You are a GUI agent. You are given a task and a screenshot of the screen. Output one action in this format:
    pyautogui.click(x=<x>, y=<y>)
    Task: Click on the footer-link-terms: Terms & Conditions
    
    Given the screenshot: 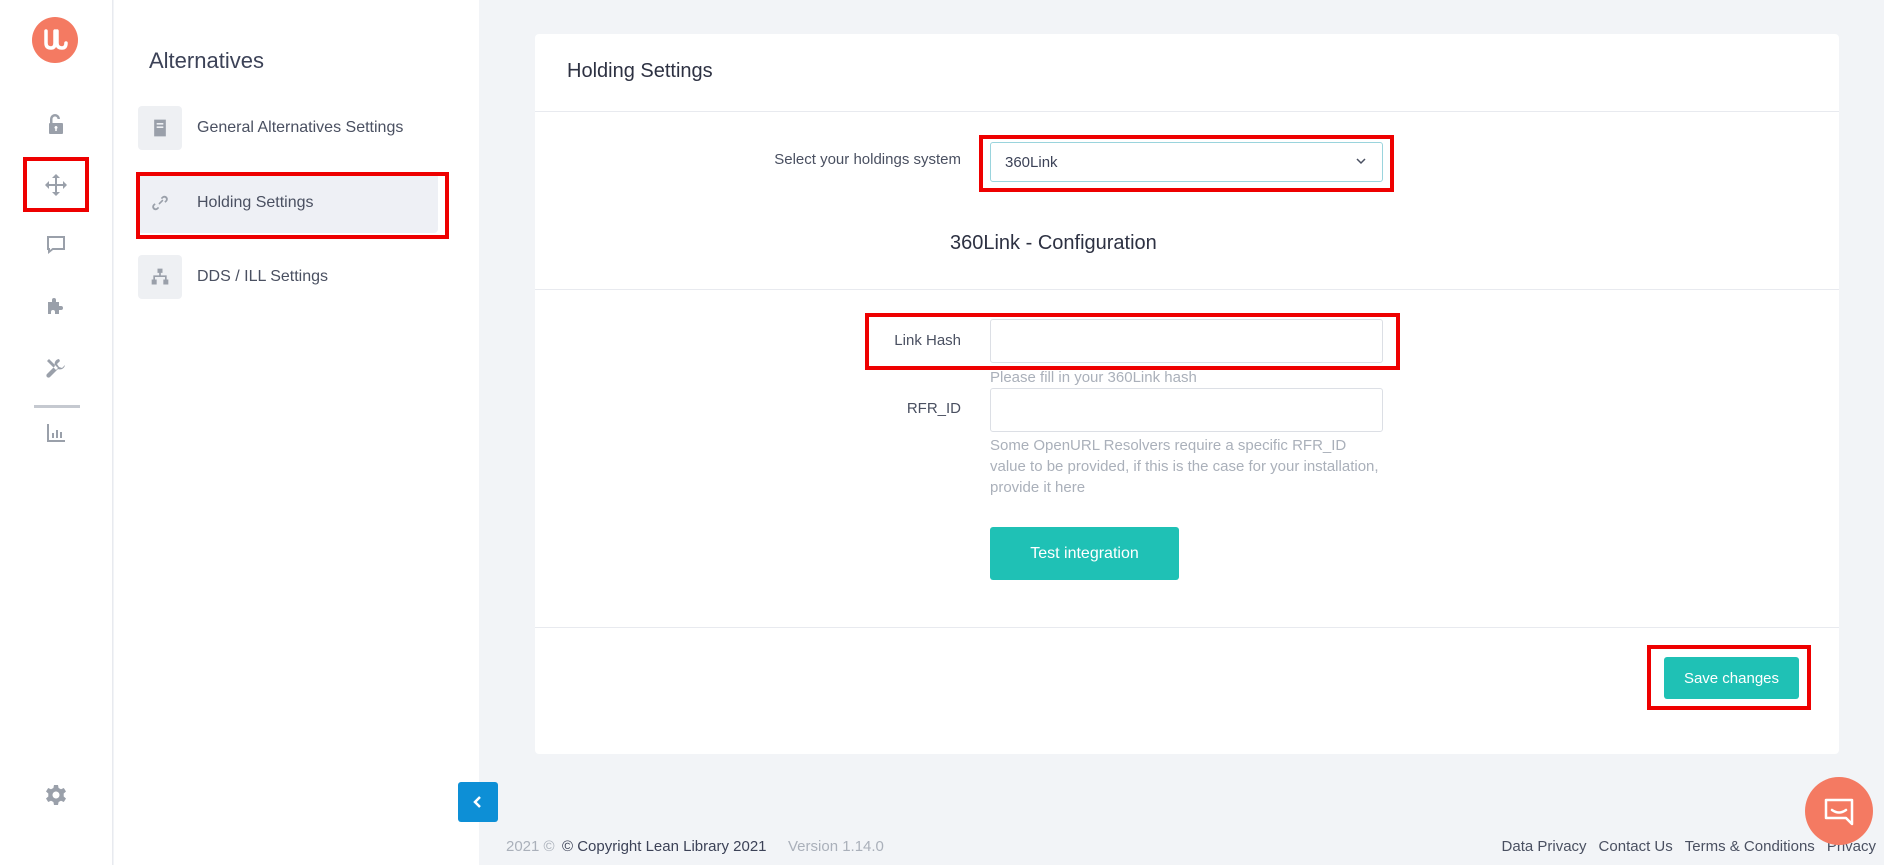 What is the action you would take?
    pyautogui.click(x=1750, y=846)
    